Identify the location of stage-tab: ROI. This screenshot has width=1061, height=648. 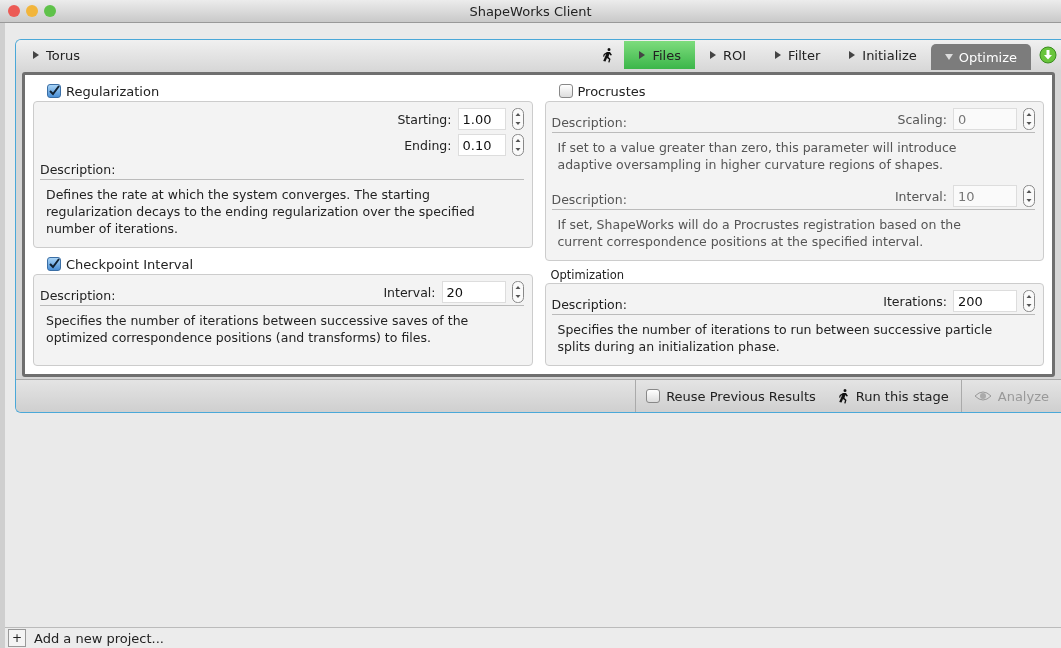
(728, 55).